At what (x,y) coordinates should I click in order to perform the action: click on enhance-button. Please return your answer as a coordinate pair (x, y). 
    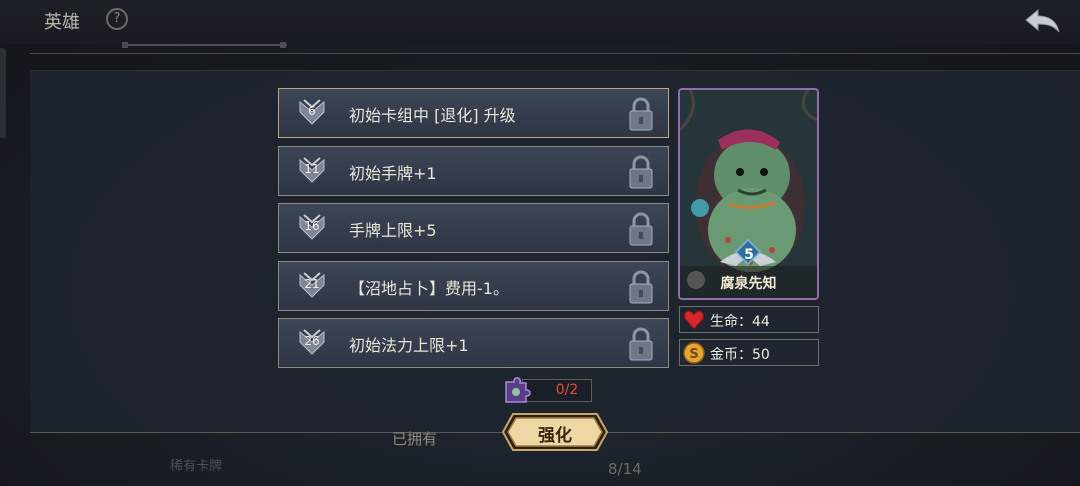
    Looking at the image, I should click on (555, 432).